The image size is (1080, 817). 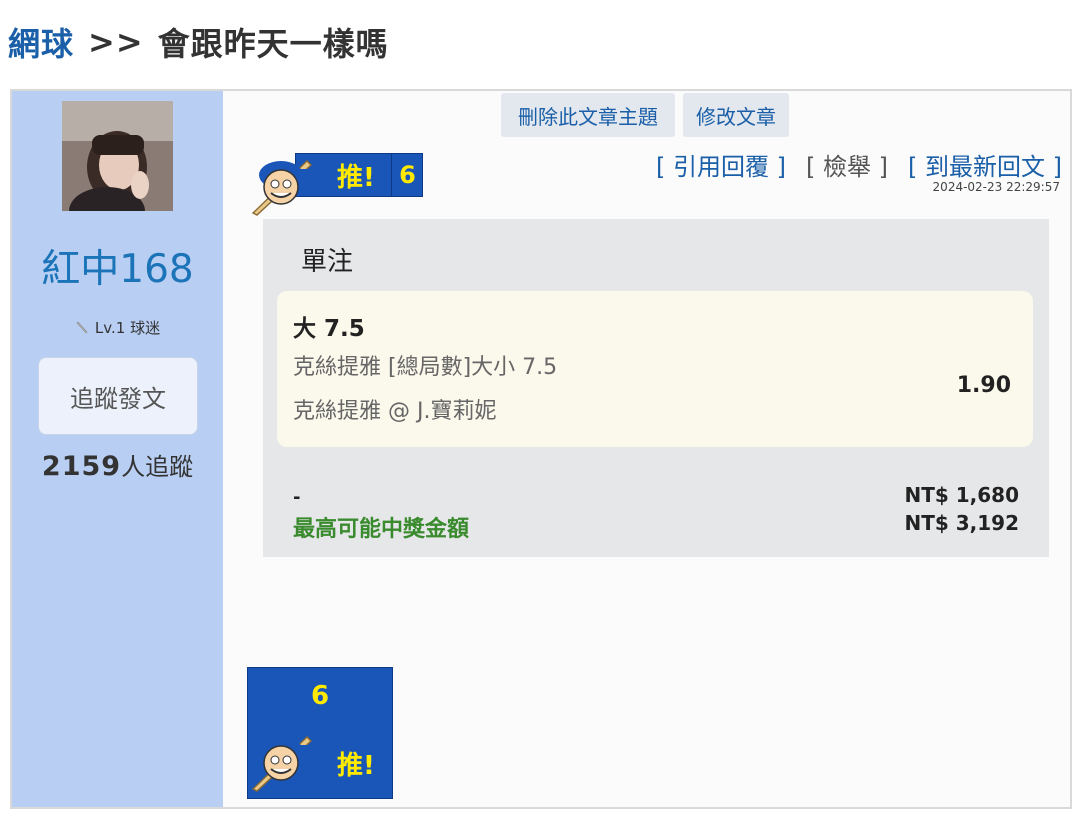 What do you see at coordinates (81, 466) in the screenshot?
I see `followers-number: 2159` at bounding box center [81, 466].